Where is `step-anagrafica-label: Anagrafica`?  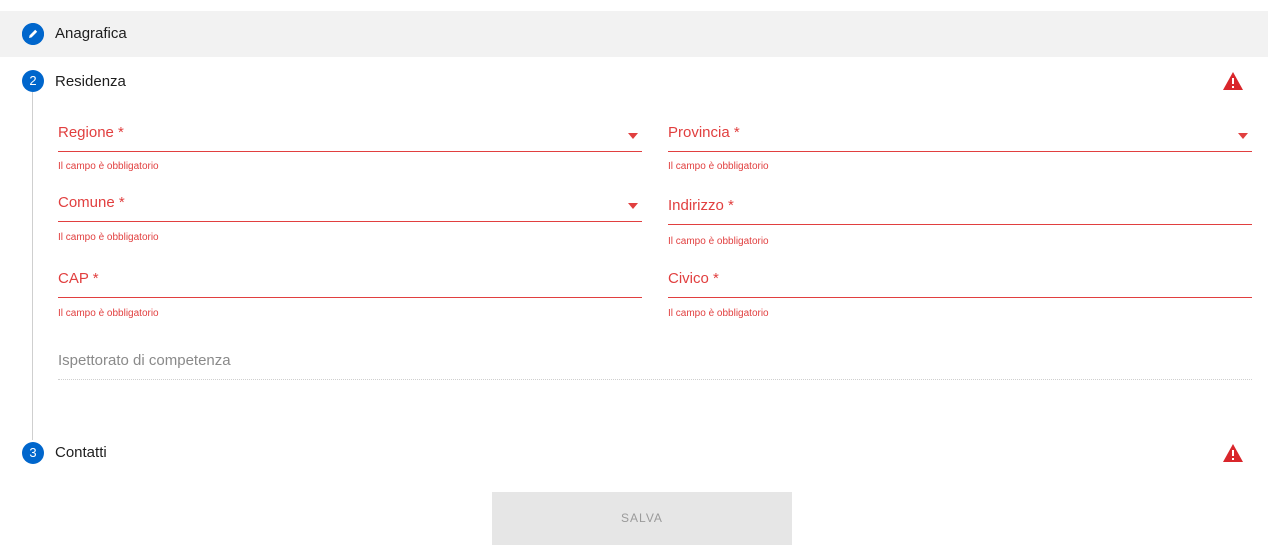
step-anagrafica-label: Anagrafica is located at coordinates (91, 33).